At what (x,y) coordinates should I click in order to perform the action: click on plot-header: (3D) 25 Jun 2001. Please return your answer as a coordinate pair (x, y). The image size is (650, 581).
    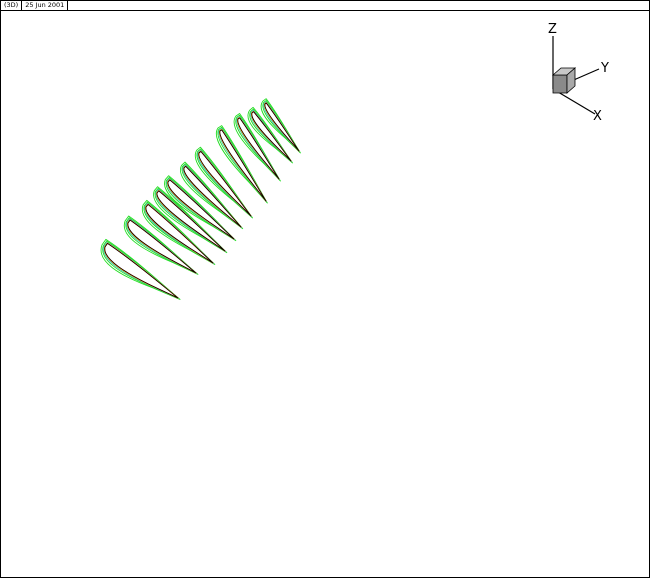
    Looking at the image, I should click on (325, 6).